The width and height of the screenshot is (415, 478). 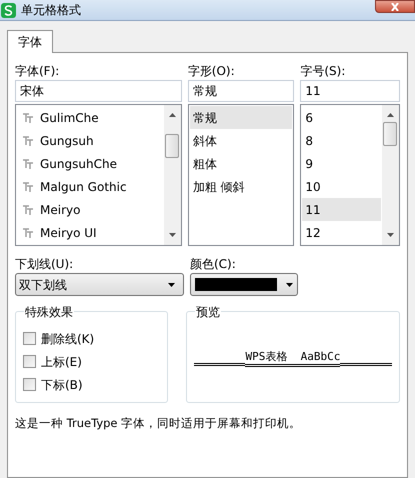 I want to click on close-icon, so click(x=395, y=6).